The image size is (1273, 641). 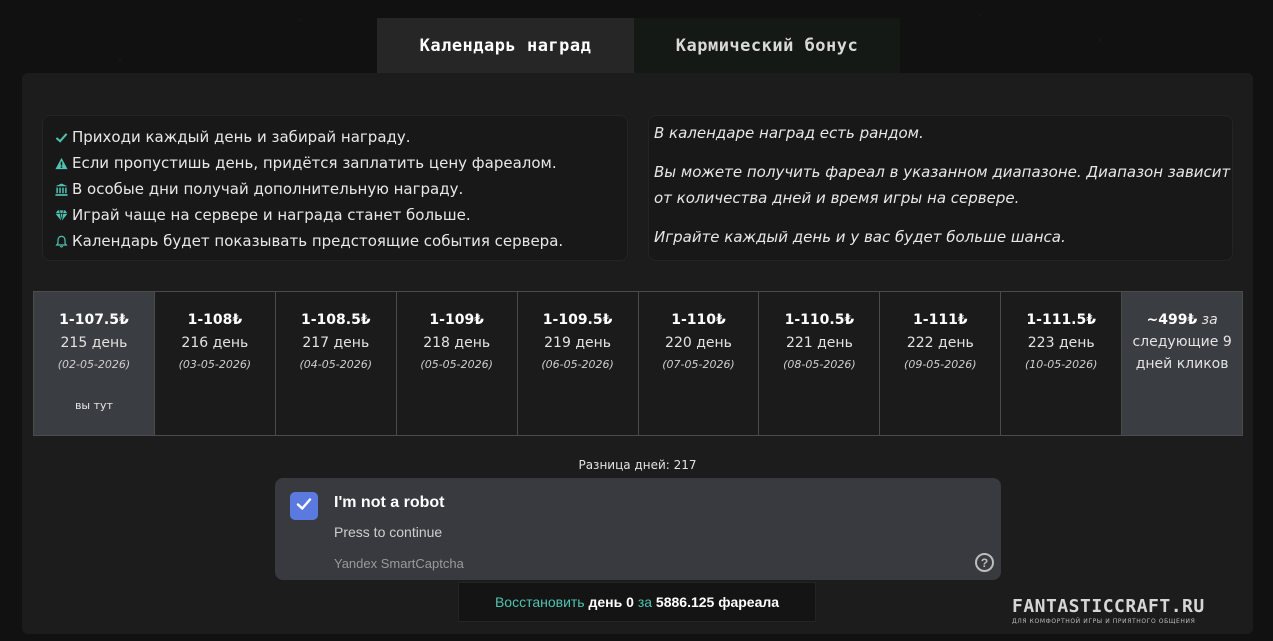 I want to click on rule-item: Приходи каждый день и забирай награду., so click(x=339, y=137).